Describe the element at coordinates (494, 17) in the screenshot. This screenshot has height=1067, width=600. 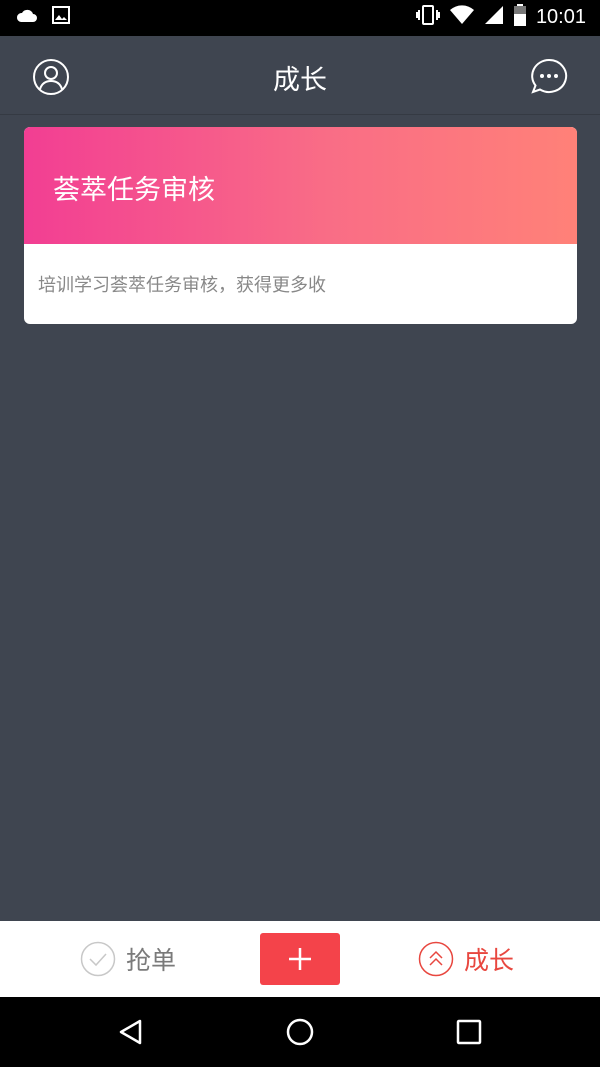
I see `signal-icon` at that location.